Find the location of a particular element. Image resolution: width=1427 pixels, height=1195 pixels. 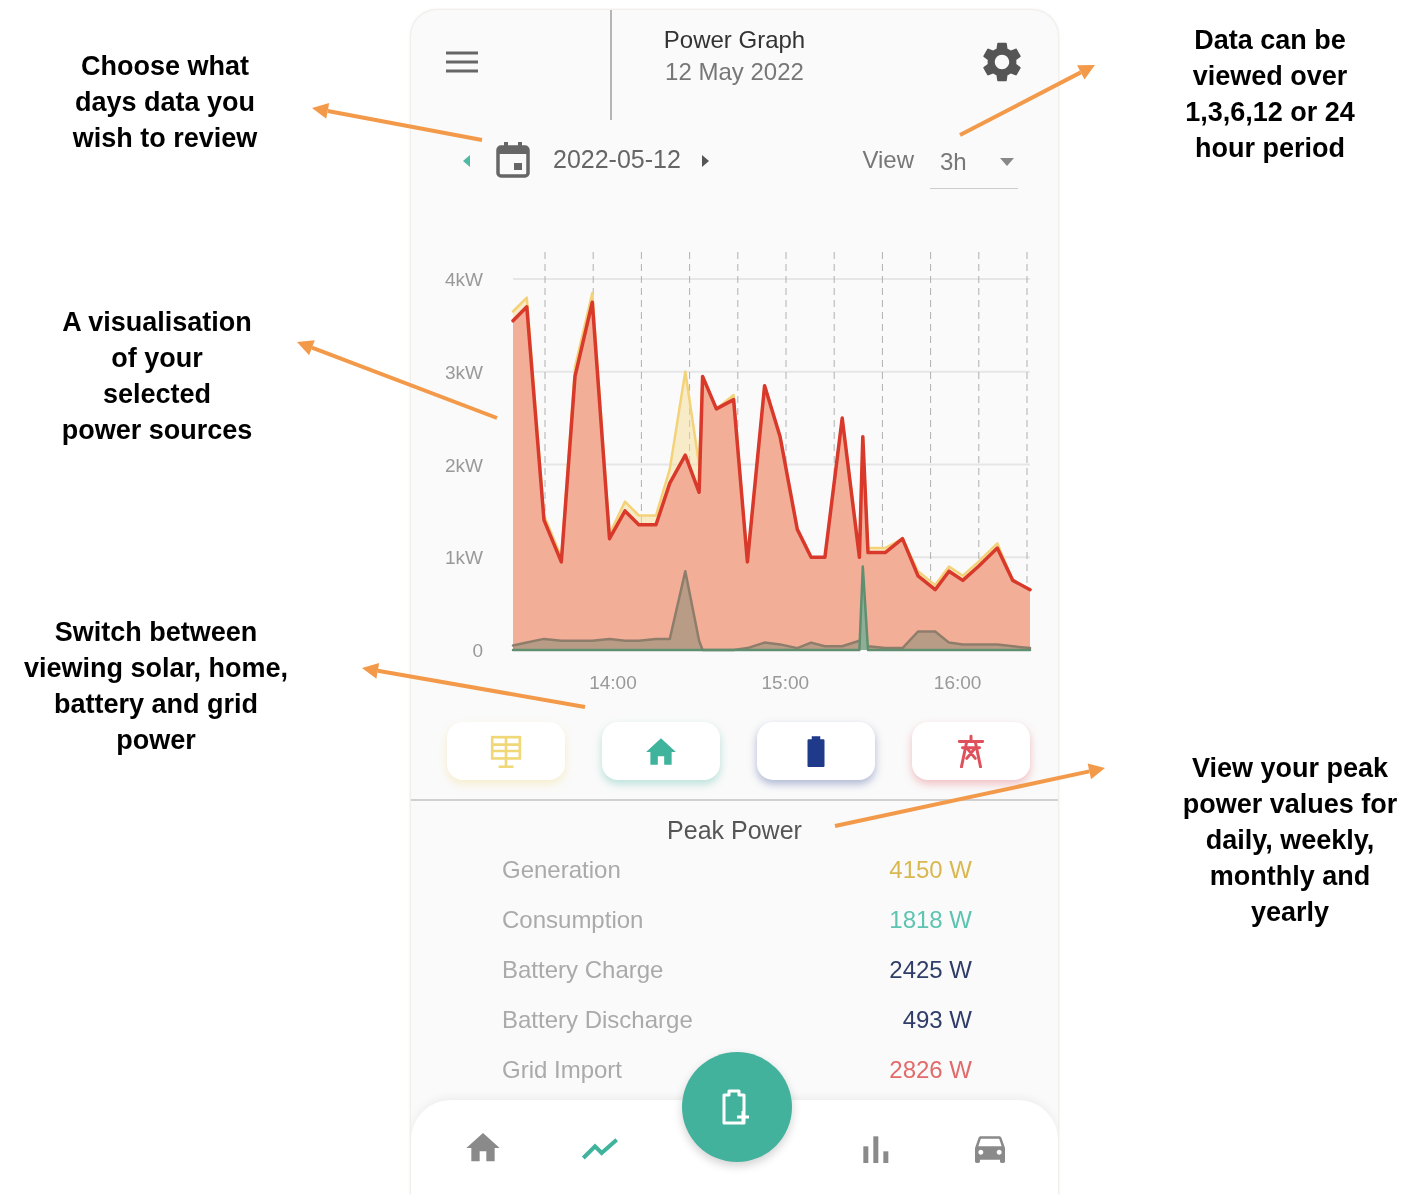

metric-value: 1818 W is located at coordinates (930, 920).